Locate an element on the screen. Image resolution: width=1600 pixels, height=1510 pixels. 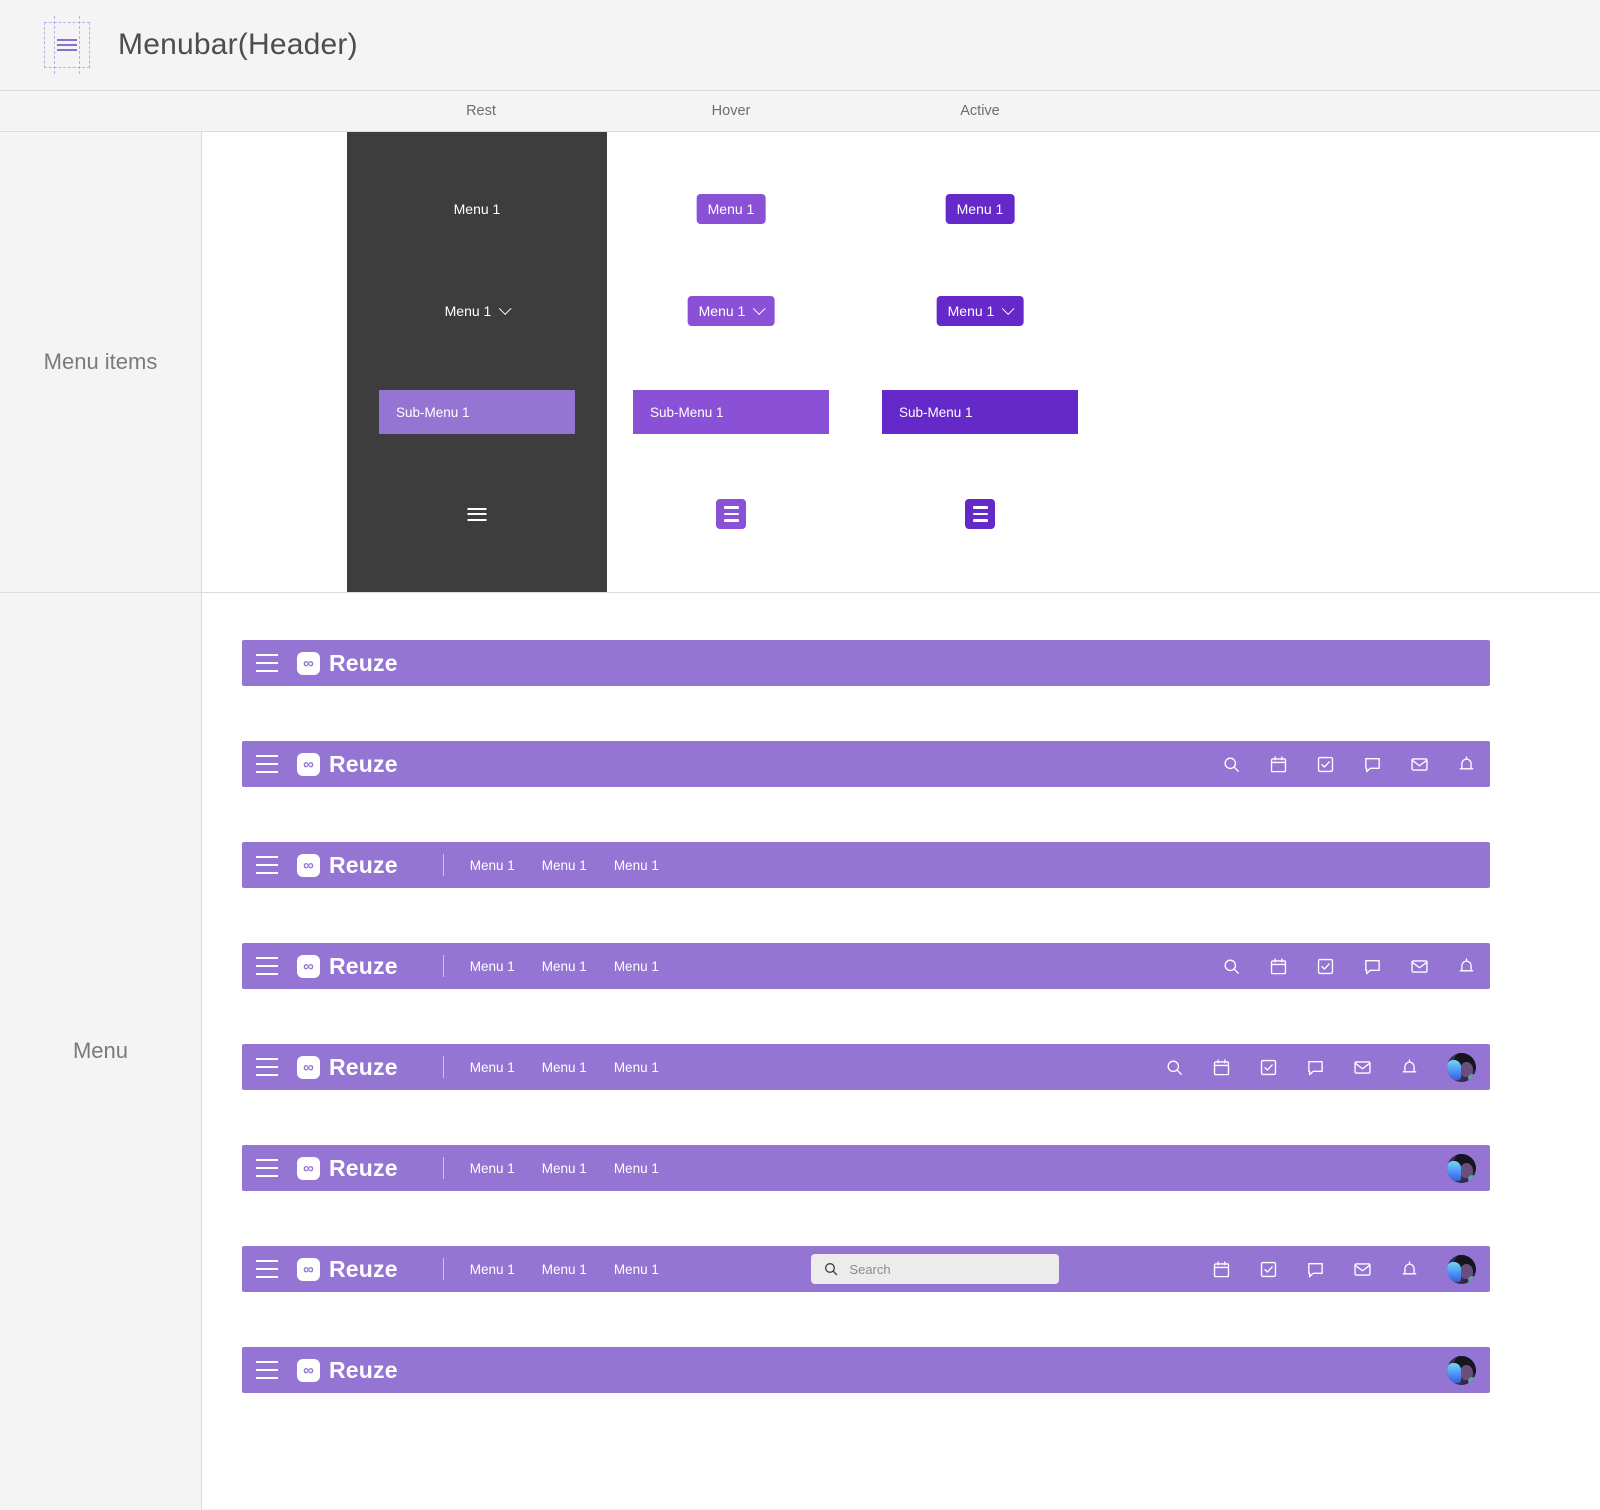
hamburger-icon is located at coordinates (67, 45).